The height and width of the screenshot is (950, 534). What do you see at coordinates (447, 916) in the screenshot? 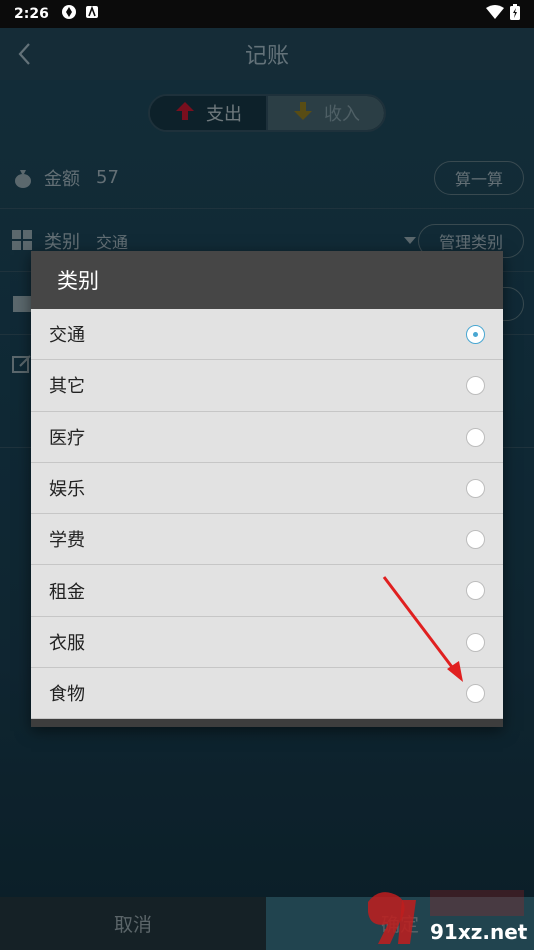
I see `watermark-logo: 91xz.net` at bounding box center [447, 916].